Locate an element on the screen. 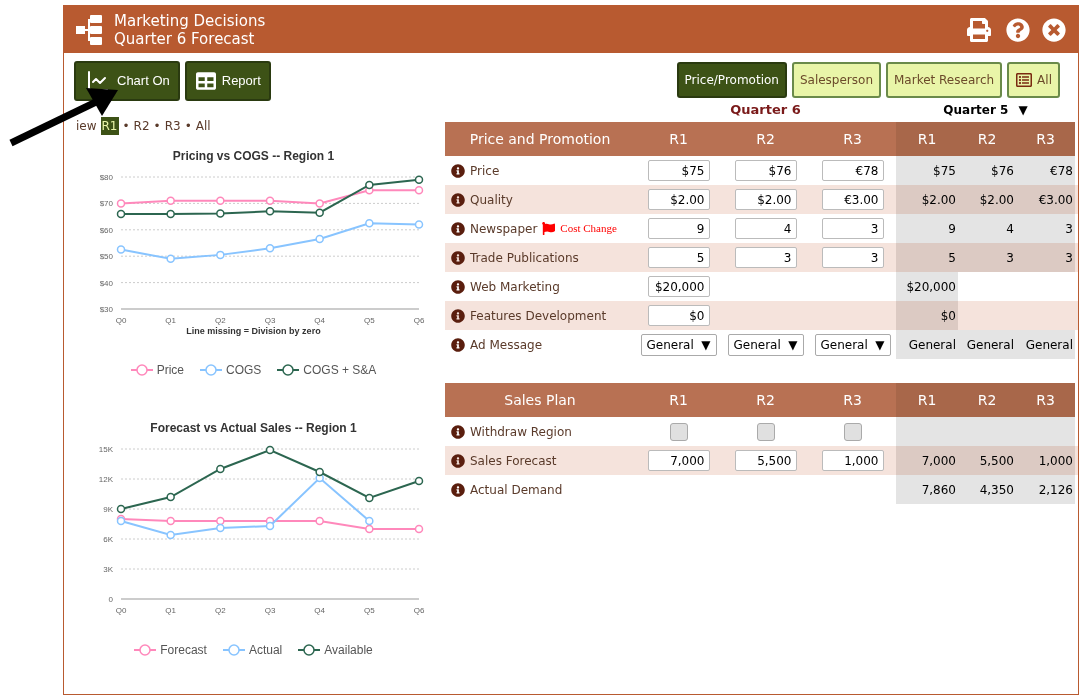  number-field: €3.00 is located at coordinates (852, 199).